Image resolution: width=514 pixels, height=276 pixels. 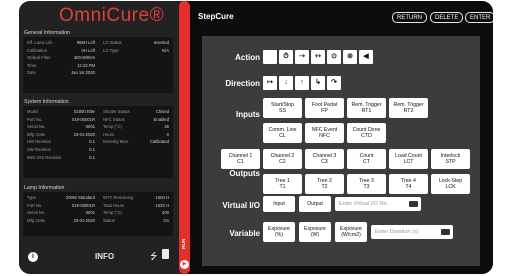 I want to click on inputs-label: Inputs, so click(x=248, y=114).